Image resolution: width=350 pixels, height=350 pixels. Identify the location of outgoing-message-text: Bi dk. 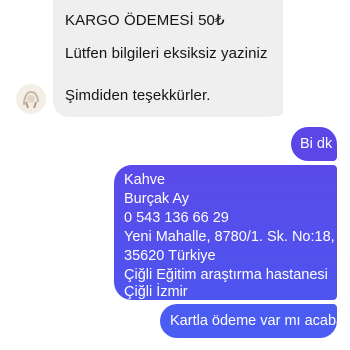
(316, 144).